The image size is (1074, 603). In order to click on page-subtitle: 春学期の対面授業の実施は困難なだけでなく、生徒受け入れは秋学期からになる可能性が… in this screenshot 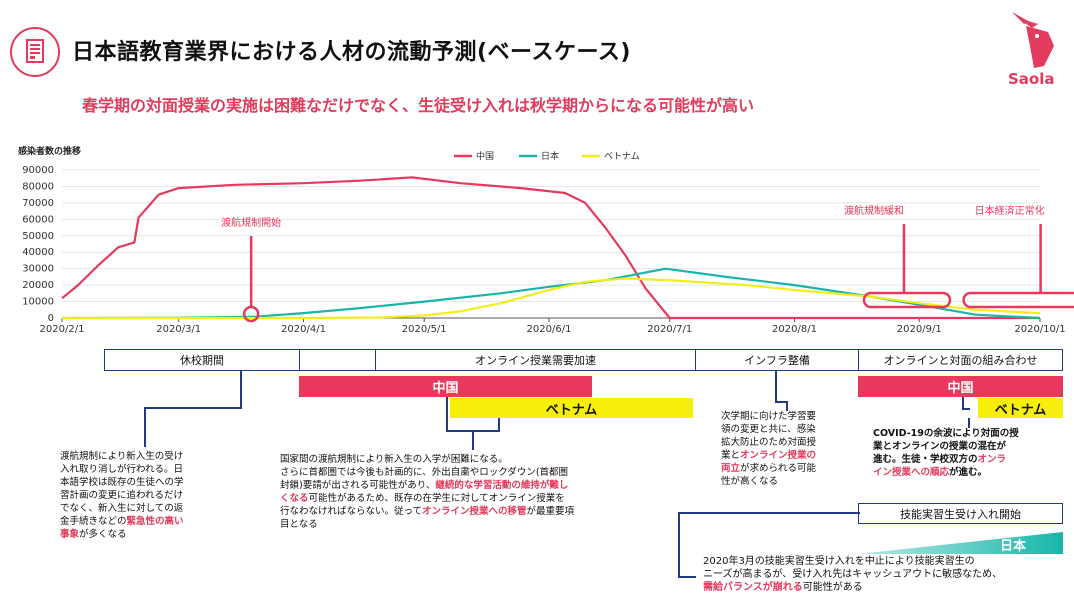, I will do `click(418, 105)`.